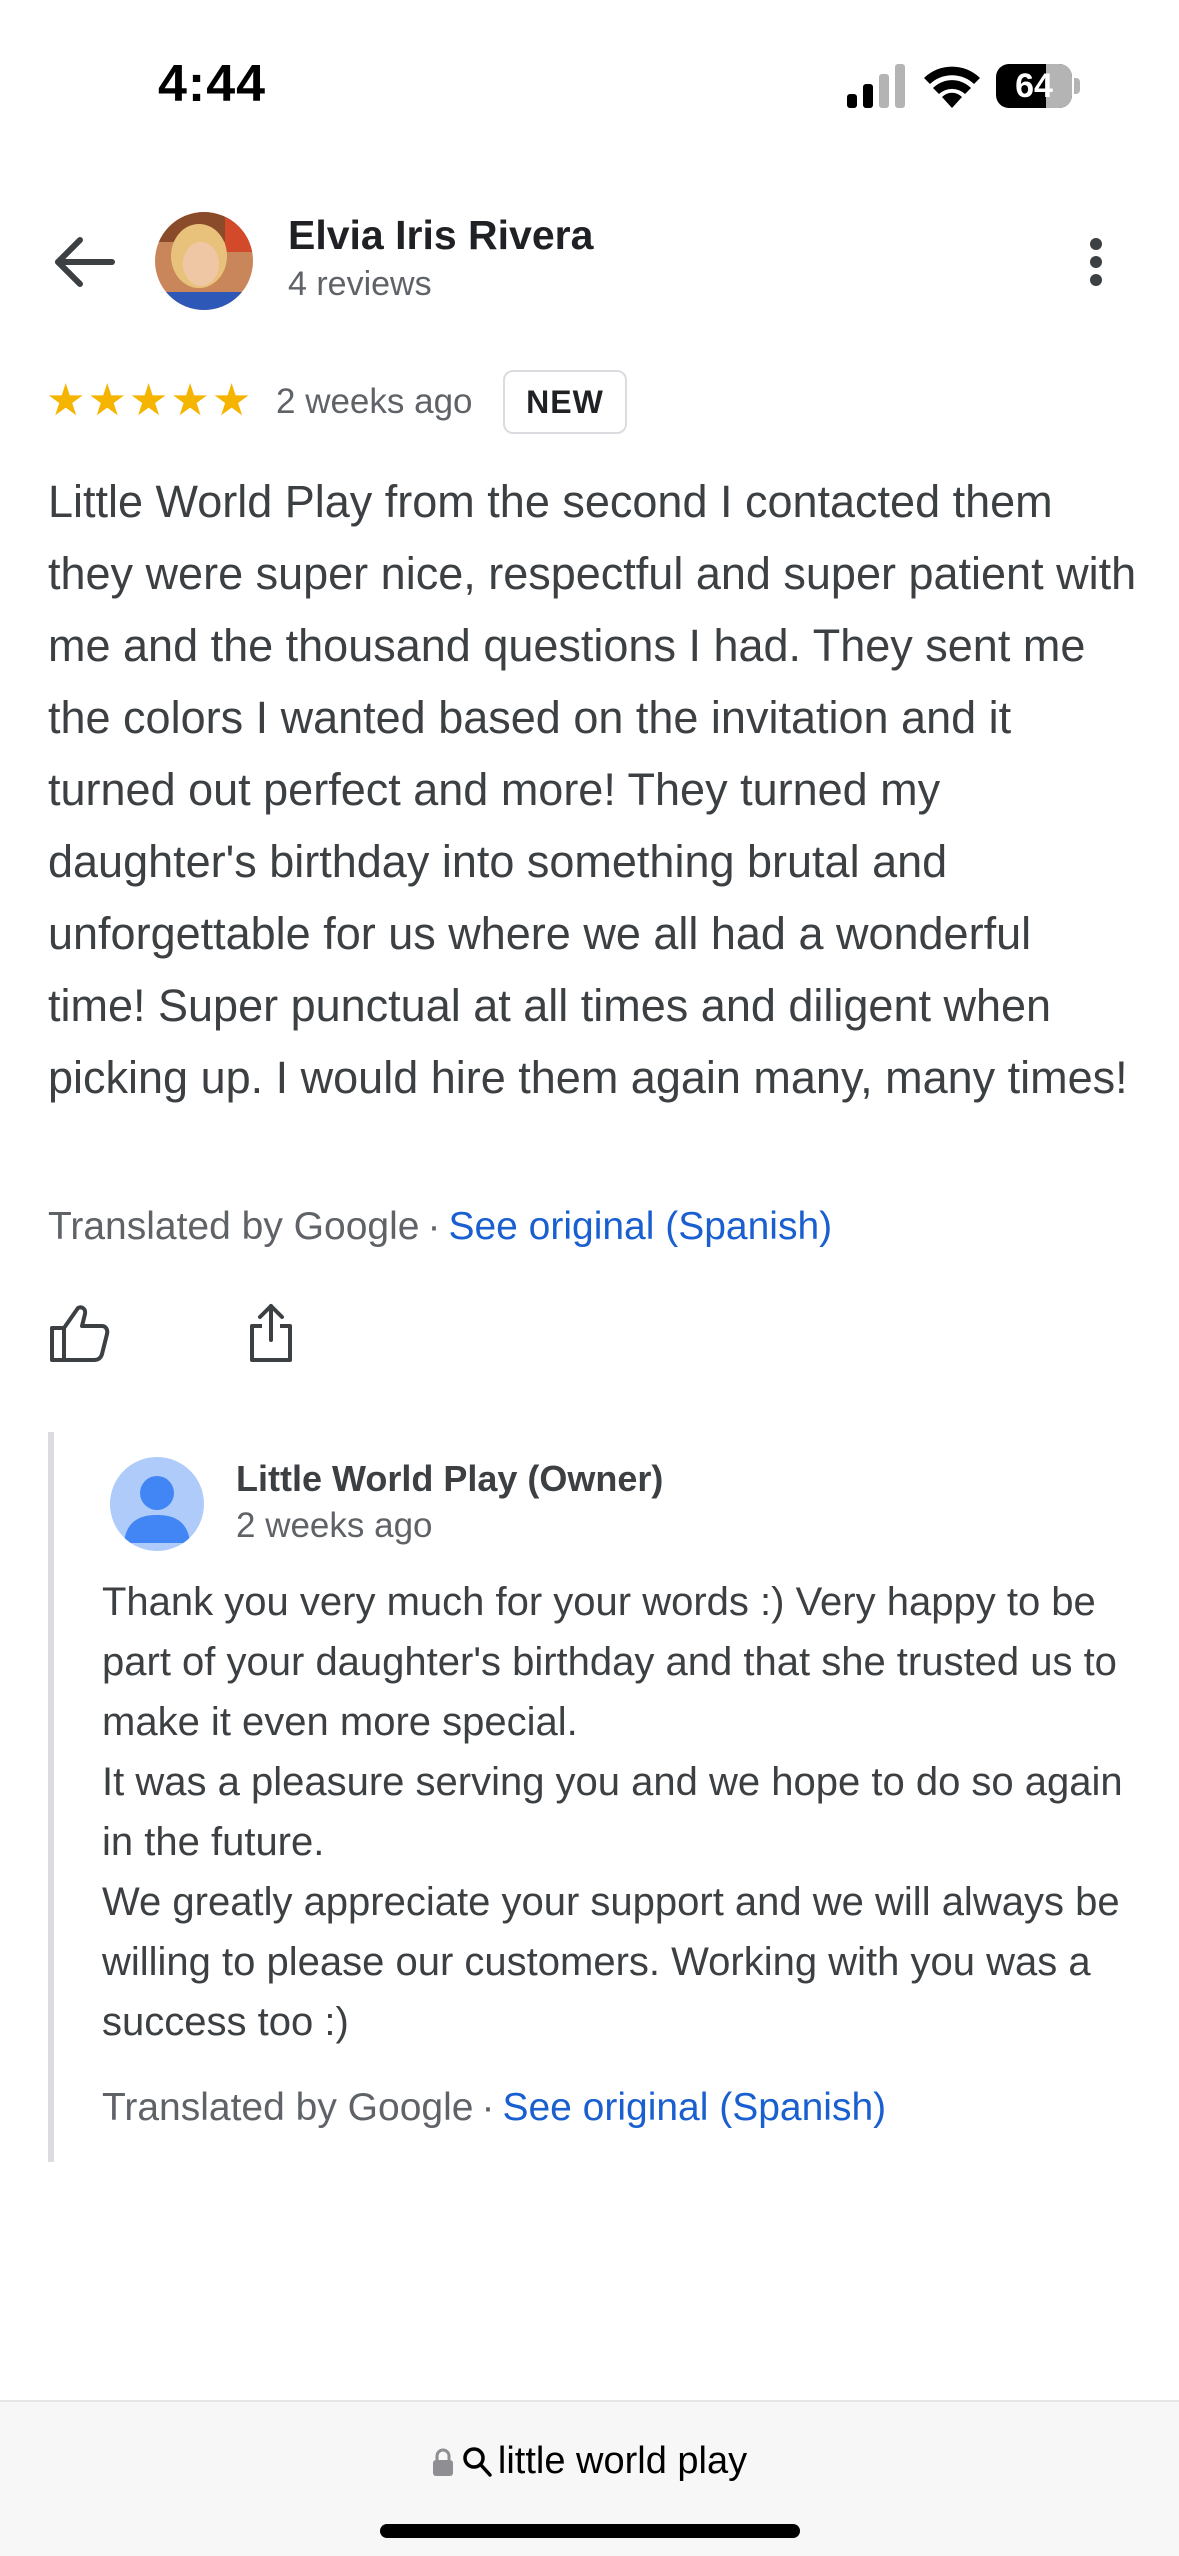 The height and width of the screenshot is (2556, 1179). Describe the element at coordinates (334, 1525) in the screenshot. I see `owner-reply-time: 2 weeks ago` at that location.